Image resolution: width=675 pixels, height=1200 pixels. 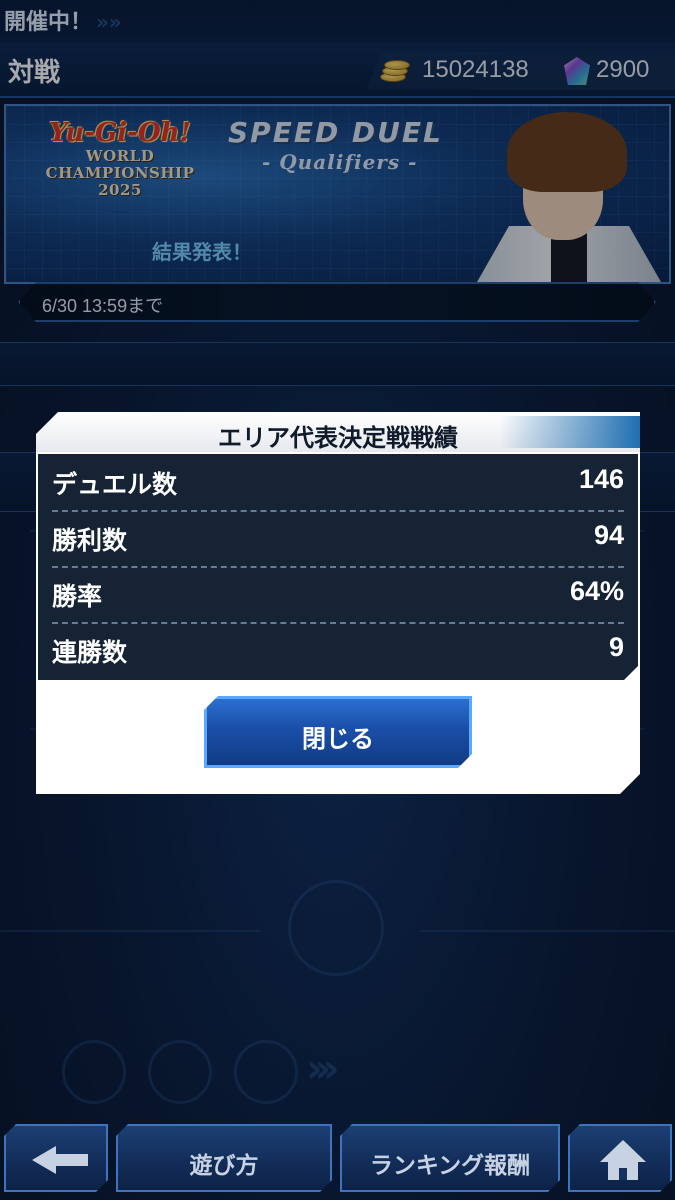 What do you see at coordinates (90, 653) in the screenshot?
I see `stat-label: 連勝数` at bounding box center [90, 653].